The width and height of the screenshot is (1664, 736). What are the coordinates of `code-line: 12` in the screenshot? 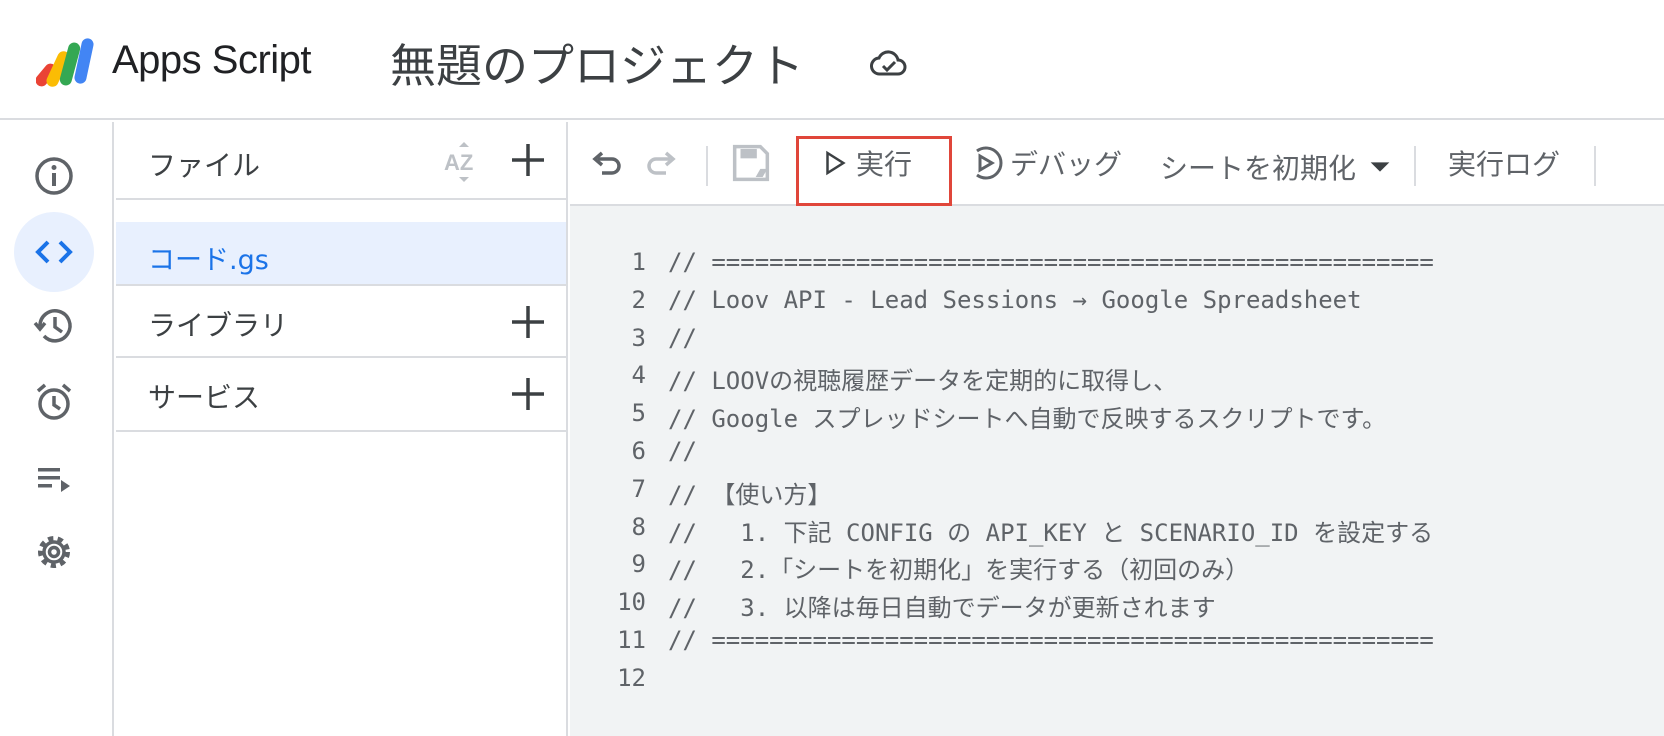 It's located at (1117, 684).